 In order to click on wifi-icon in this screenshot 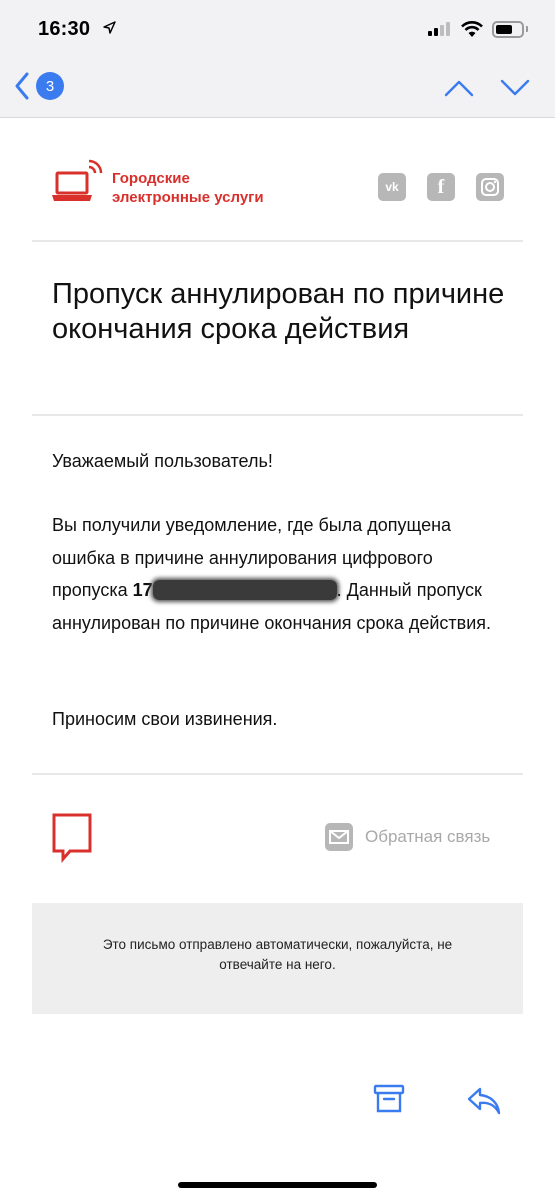, I will do `click(472, 29)`.